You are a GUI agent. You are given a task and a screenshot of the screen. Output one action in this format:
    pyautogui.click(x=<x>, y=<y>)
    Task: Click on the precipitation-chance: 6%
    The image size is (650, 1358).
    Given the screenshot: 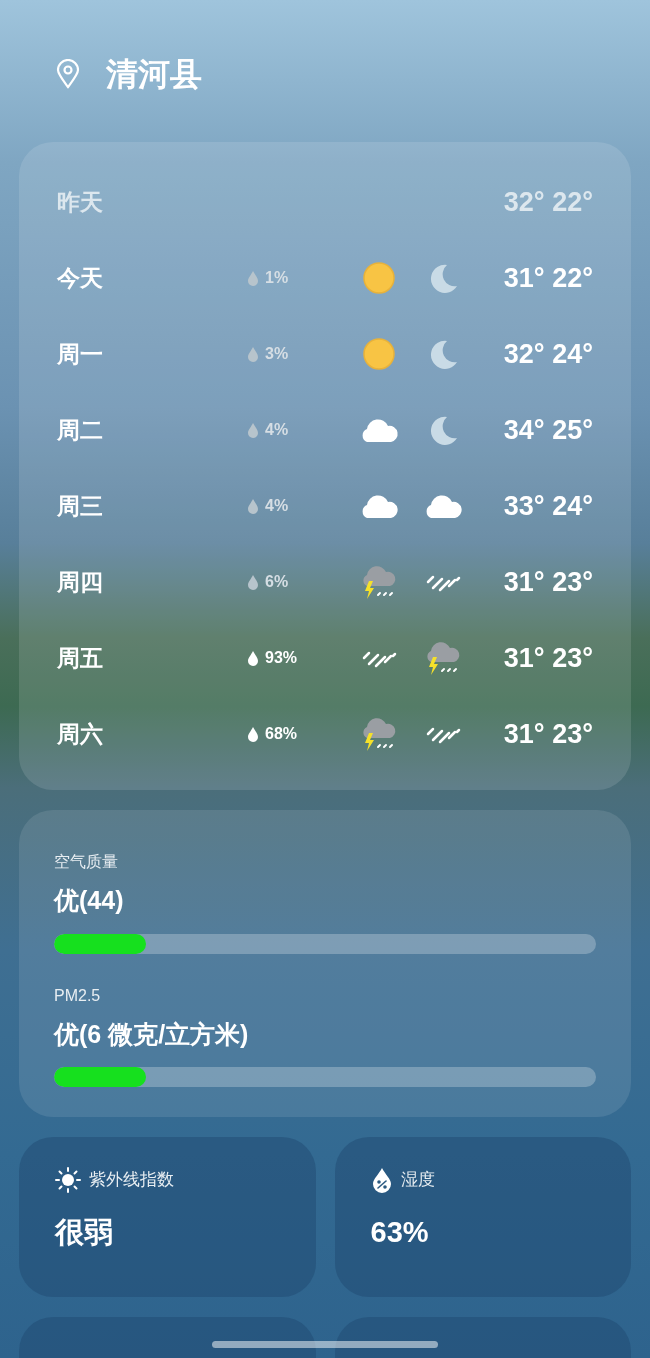 What is the action you would take?
    pyautogui.click(x=277, y=582)
    